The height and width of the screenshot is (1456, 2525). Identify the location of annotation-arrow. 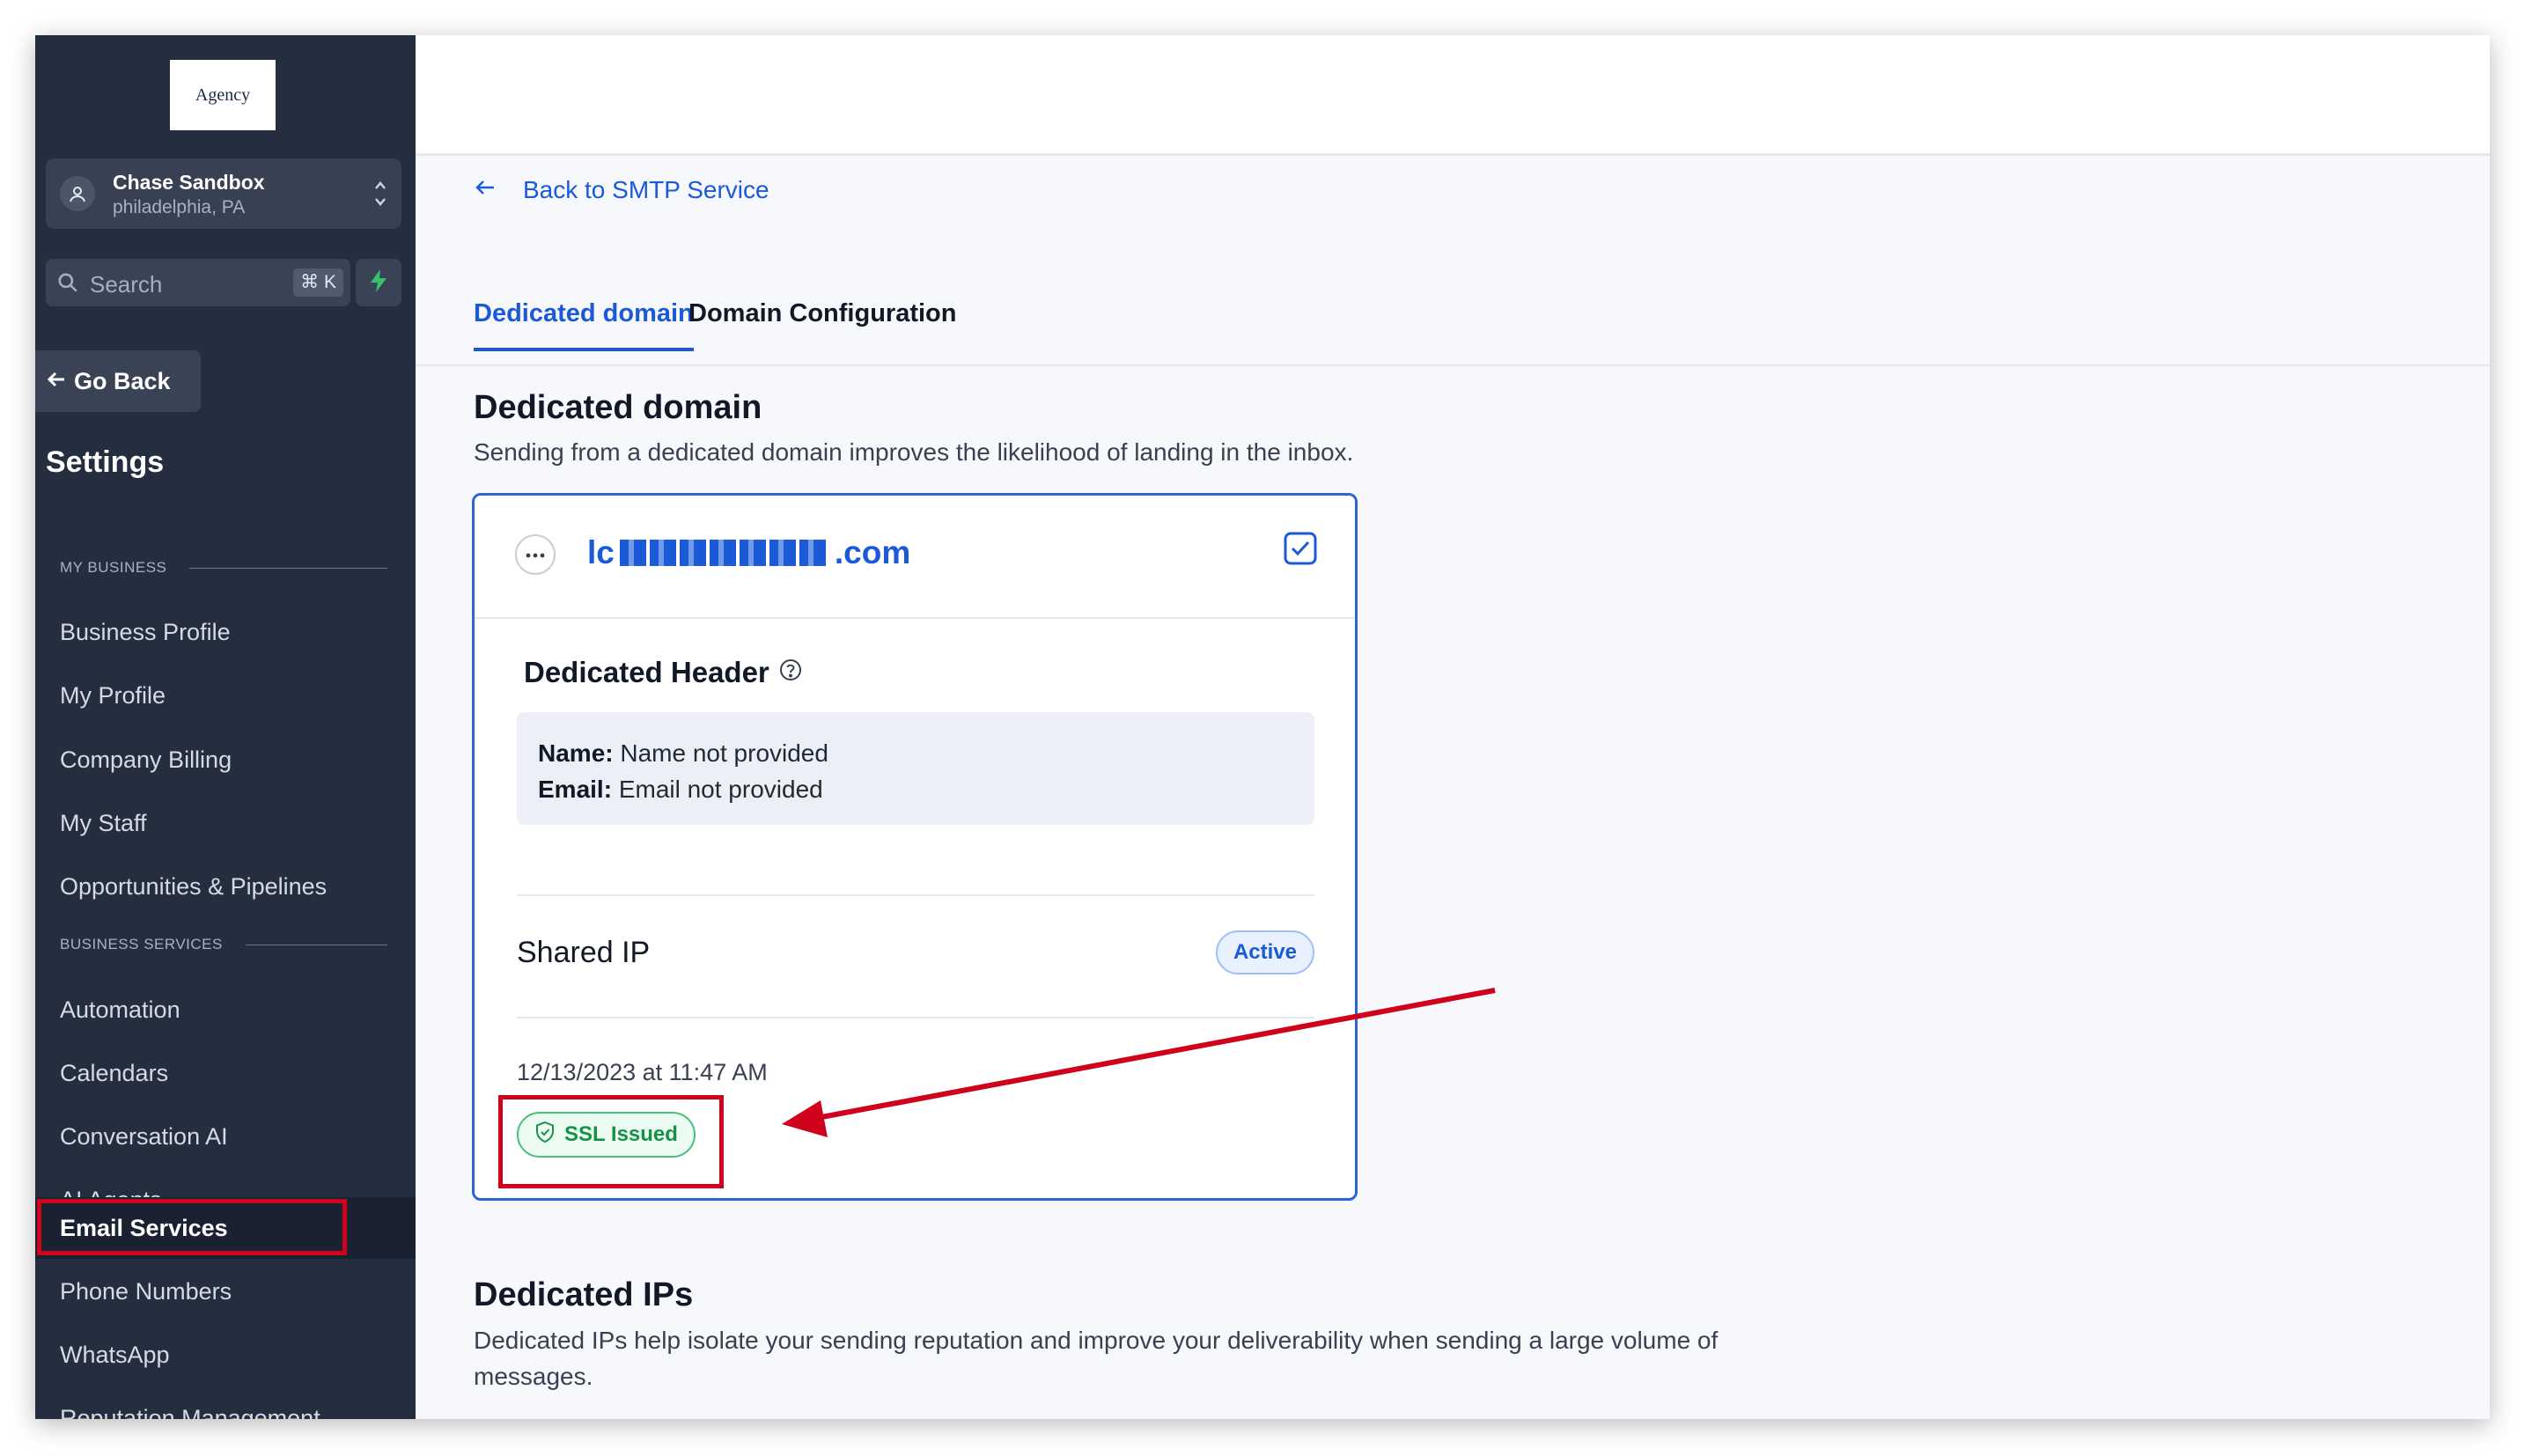
(1139, 1062).